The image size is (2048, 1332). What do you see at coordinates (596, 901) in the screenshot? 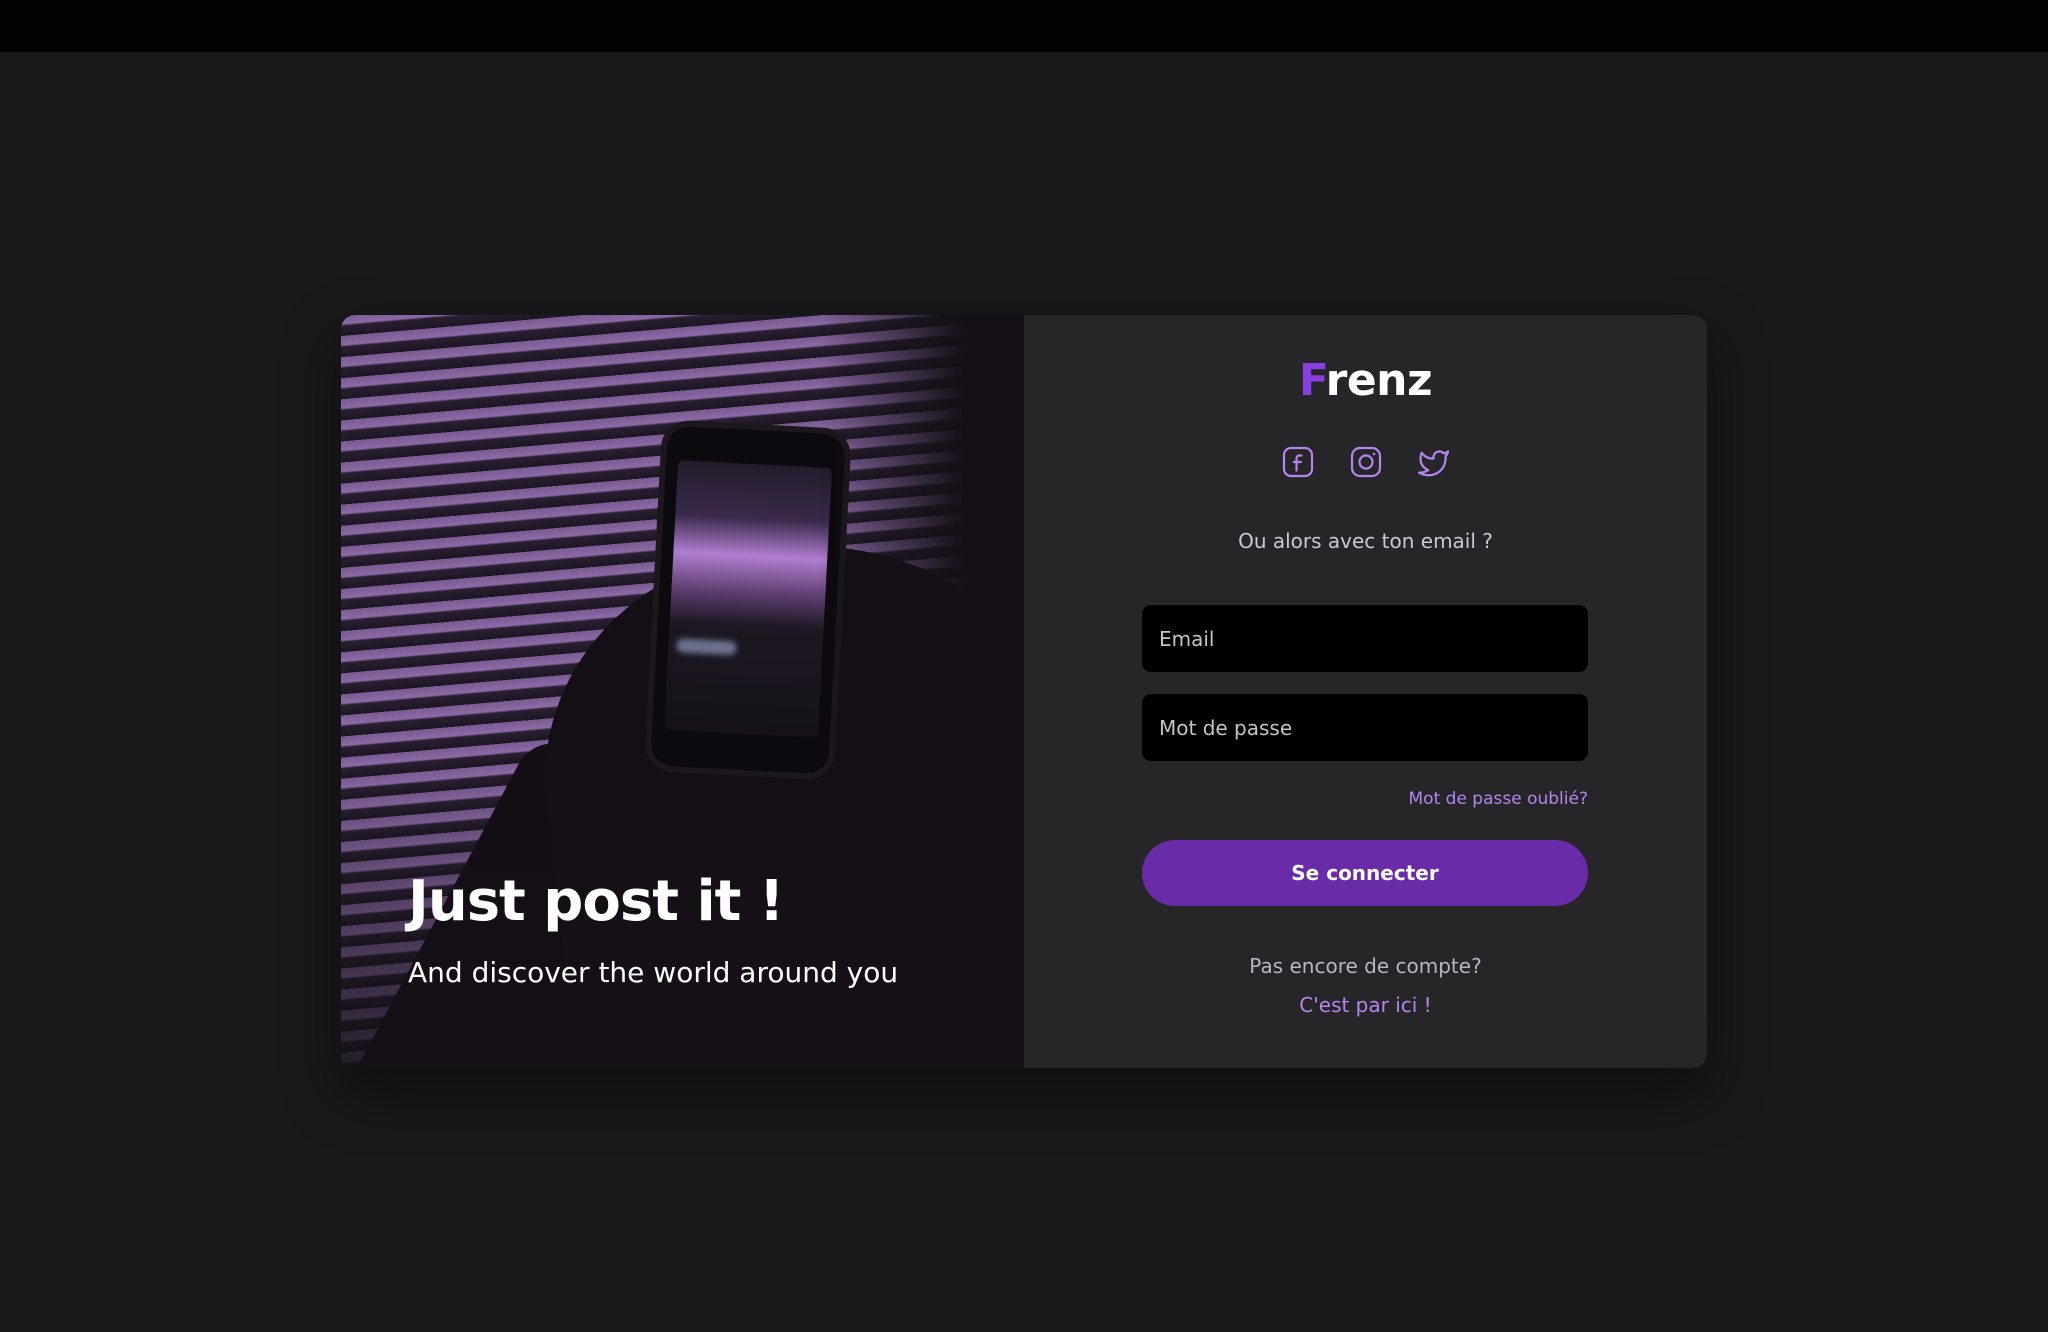
I see `hero-title: Just post it !` at bounding box center [596, 901].